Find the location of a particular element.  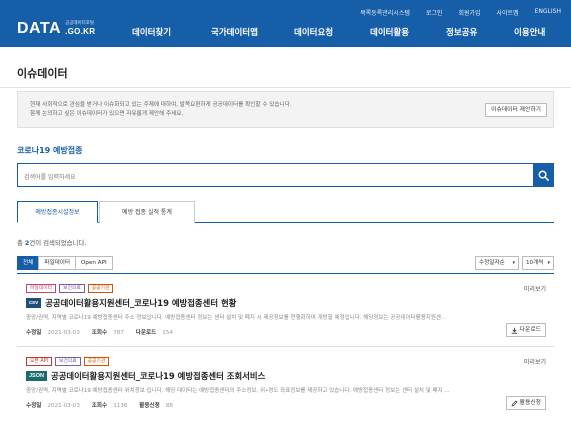

nav-item-info-share: 정보공유 is located at coordinates (461, 32).